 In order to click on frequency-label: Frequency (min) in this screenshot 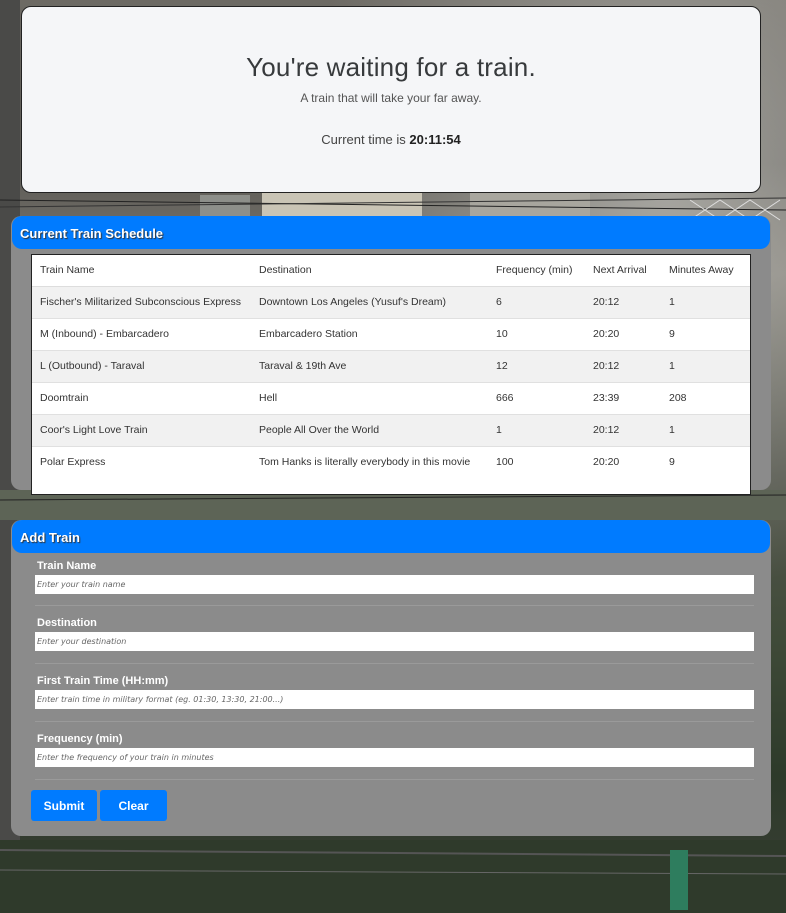, I will do `click(80, 739)`.